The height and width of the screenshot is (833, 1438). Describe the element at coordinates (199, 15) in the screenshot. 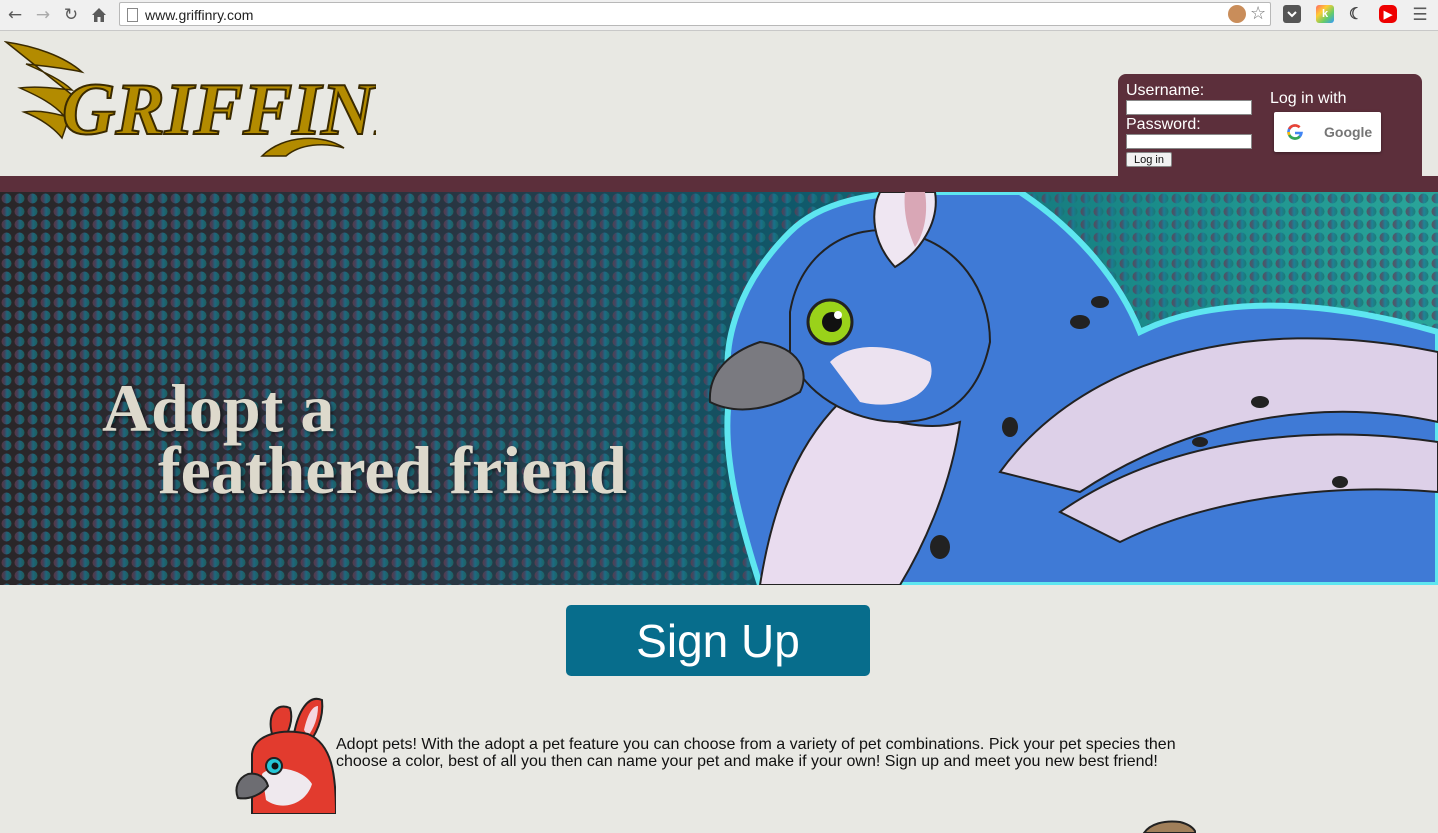

I see `url-text: www.griffinry.com` at that location.